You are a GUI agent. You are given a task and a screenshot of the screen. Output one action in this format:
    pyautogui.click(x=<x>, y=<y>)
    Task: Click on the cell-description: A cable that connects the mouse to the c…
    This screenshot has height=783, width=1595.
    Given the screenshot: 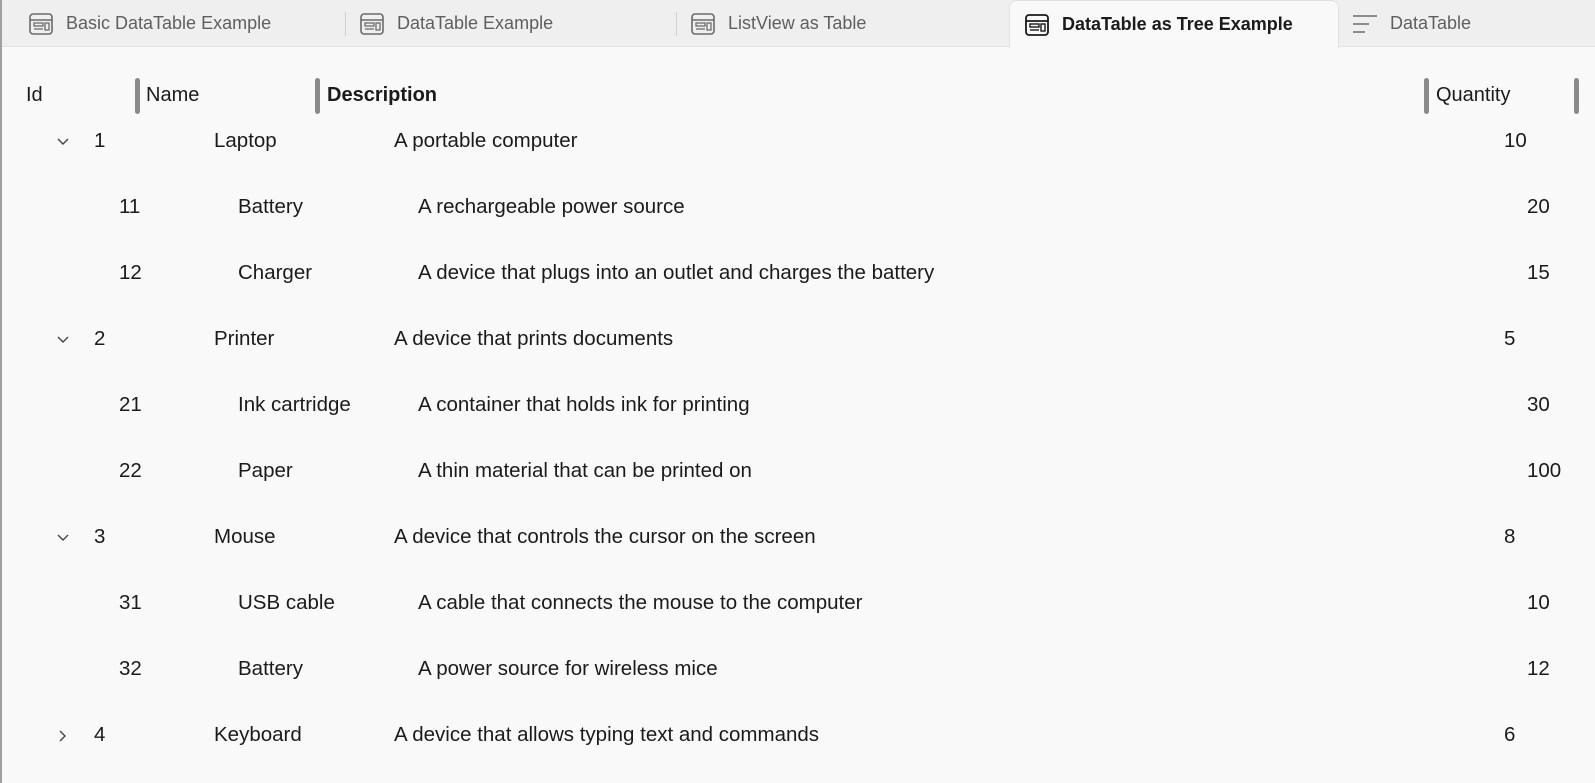 What is the action you would take?
    pyautogui.click(x=640, y=602)
    